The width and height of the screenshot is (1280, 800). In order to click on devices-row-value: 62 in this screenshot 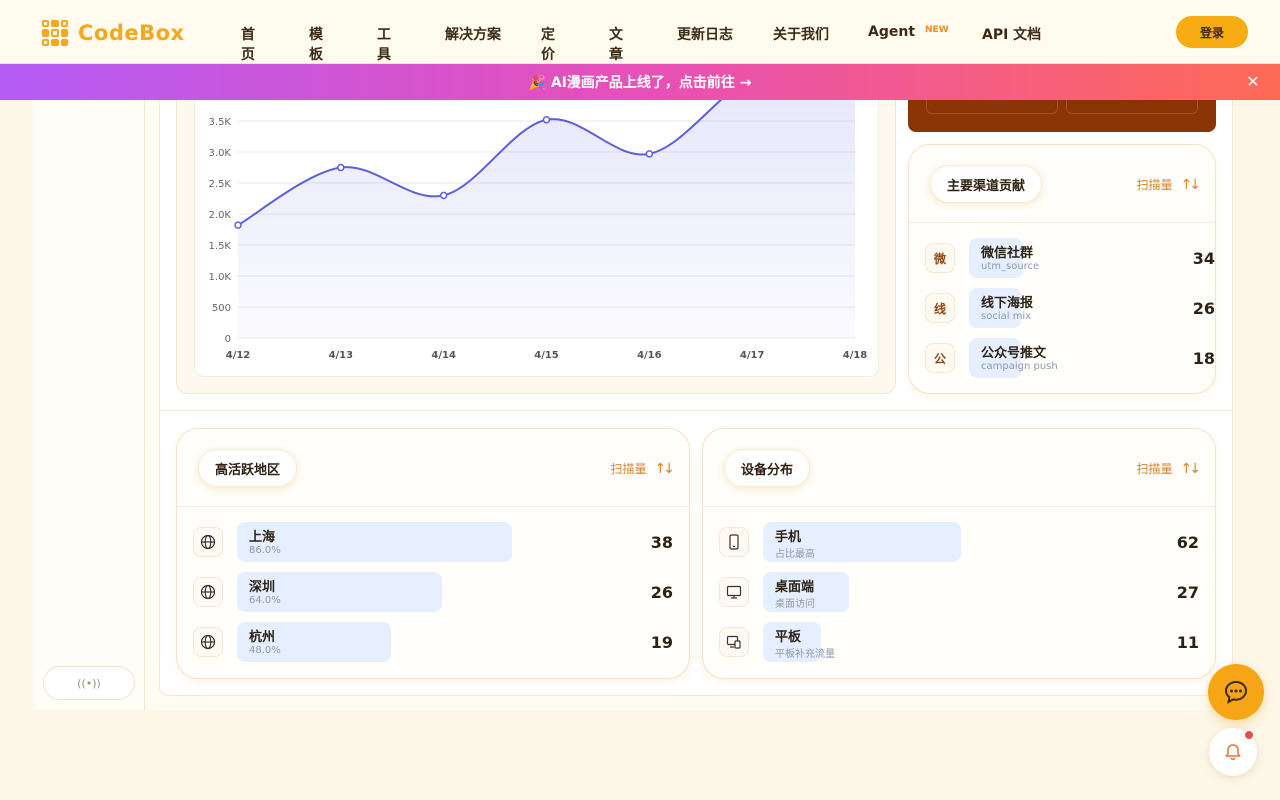, I will do `click(1187, 542)`.